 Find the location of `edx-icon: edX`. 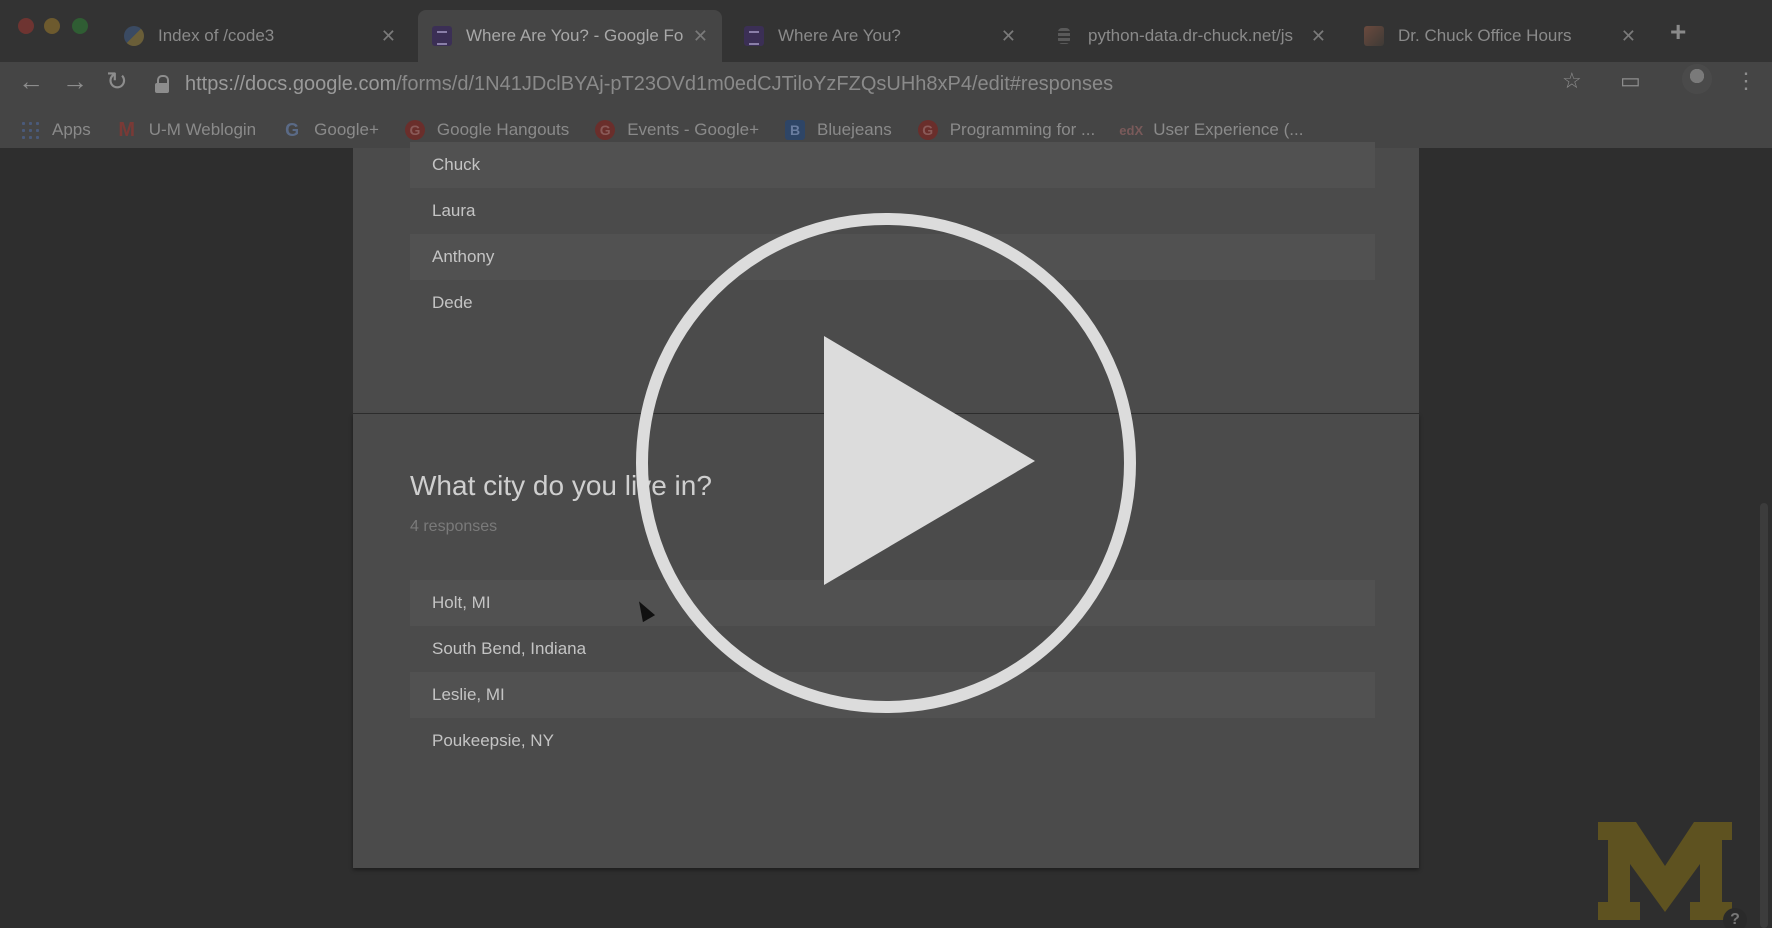

edx-icon: edX is located at coordinates (1131, 130).